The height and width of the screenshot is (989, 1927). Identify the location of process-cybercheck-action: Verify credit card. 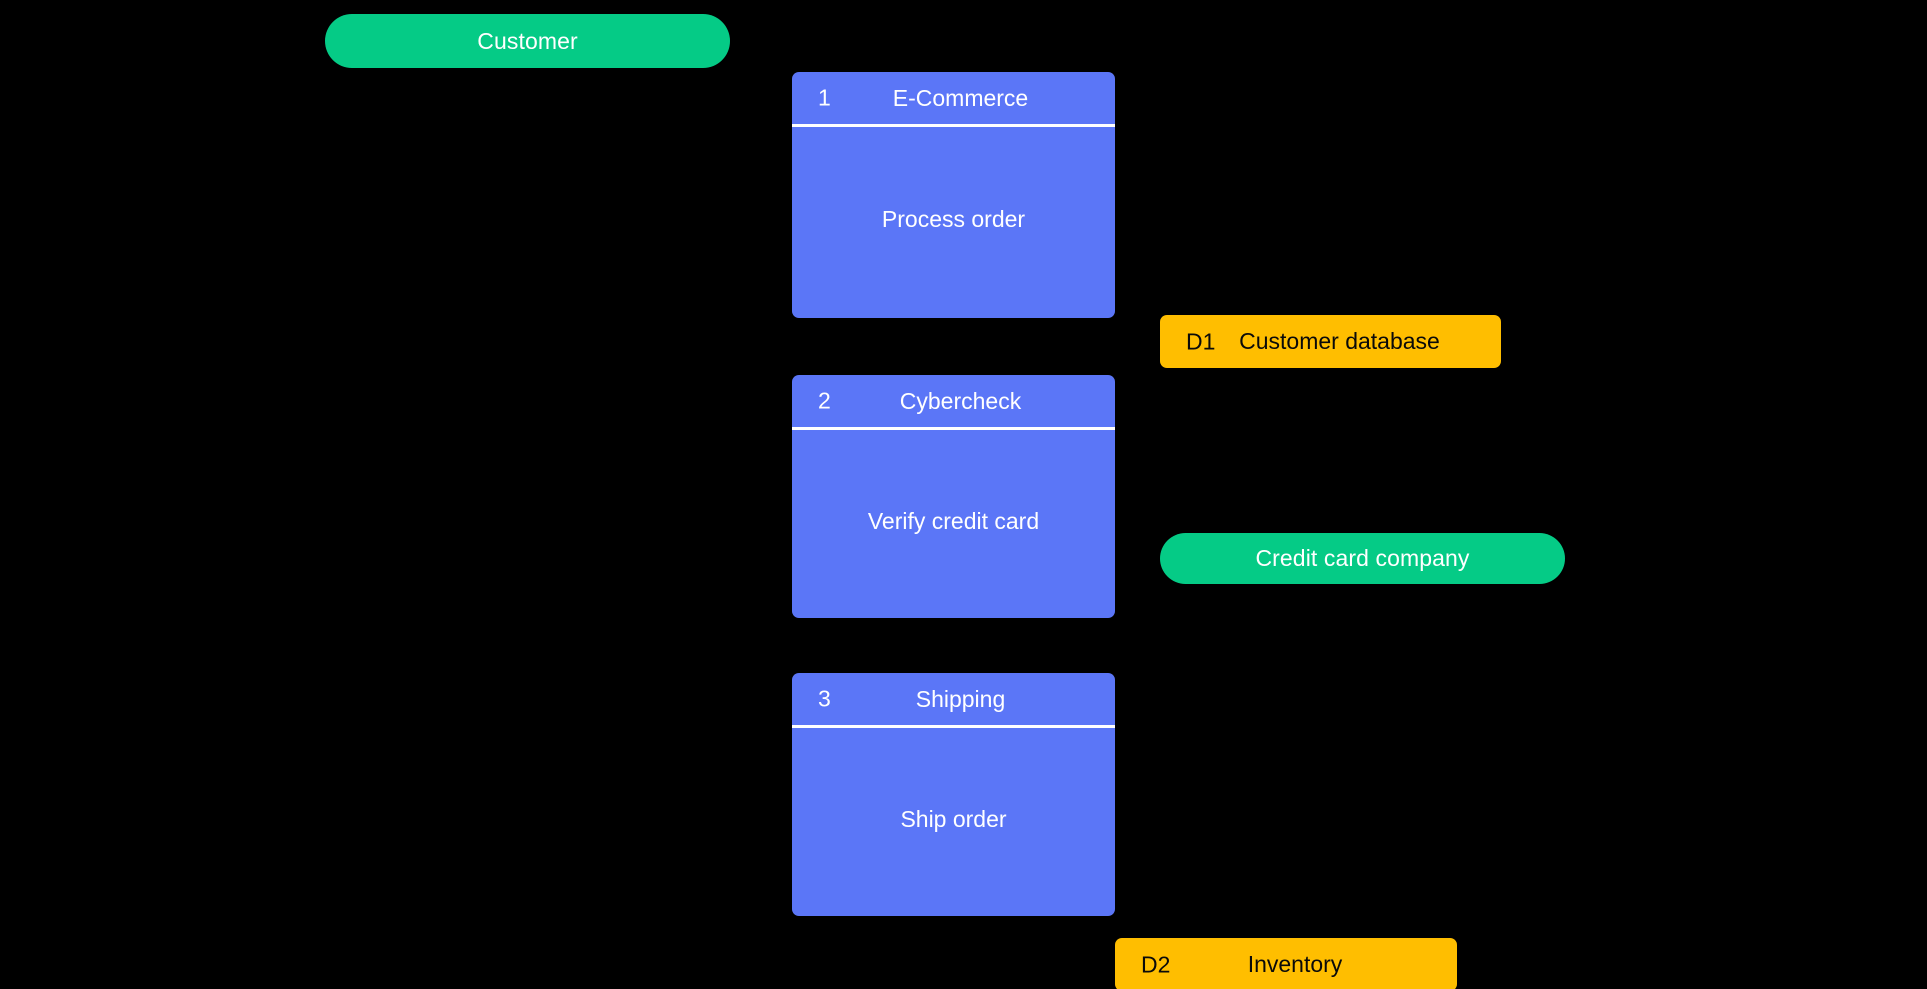
(953, 520).